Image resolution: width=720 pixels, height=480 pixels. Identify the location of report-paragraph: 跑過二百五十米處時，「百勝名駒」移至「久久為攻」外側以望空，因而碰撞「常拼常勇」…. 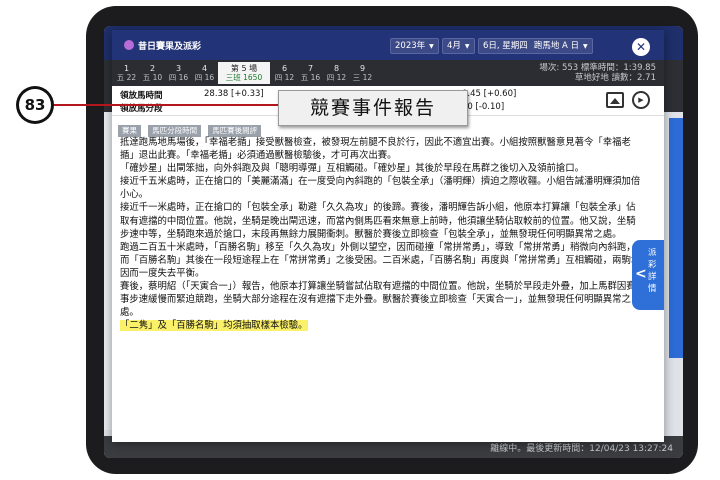
(380, 260).